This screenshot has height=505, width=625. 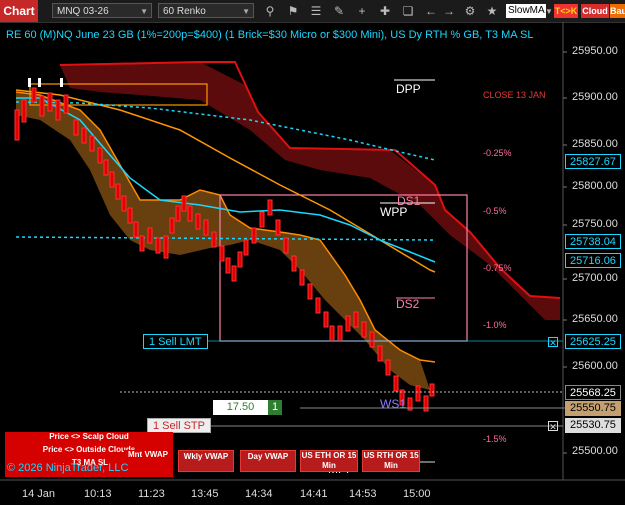 I want to click on time-tick: 14:53, so click(x=363, y=494).